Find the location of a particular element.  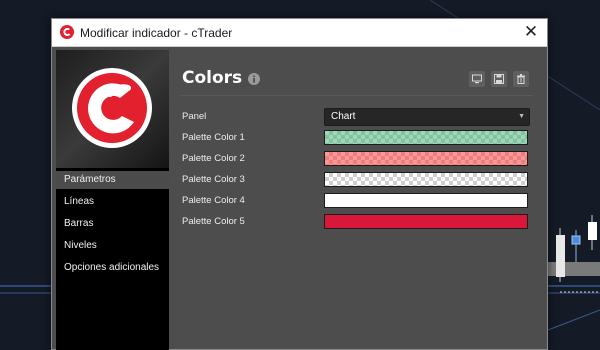

save-icon is located at coordinates (499, 79).